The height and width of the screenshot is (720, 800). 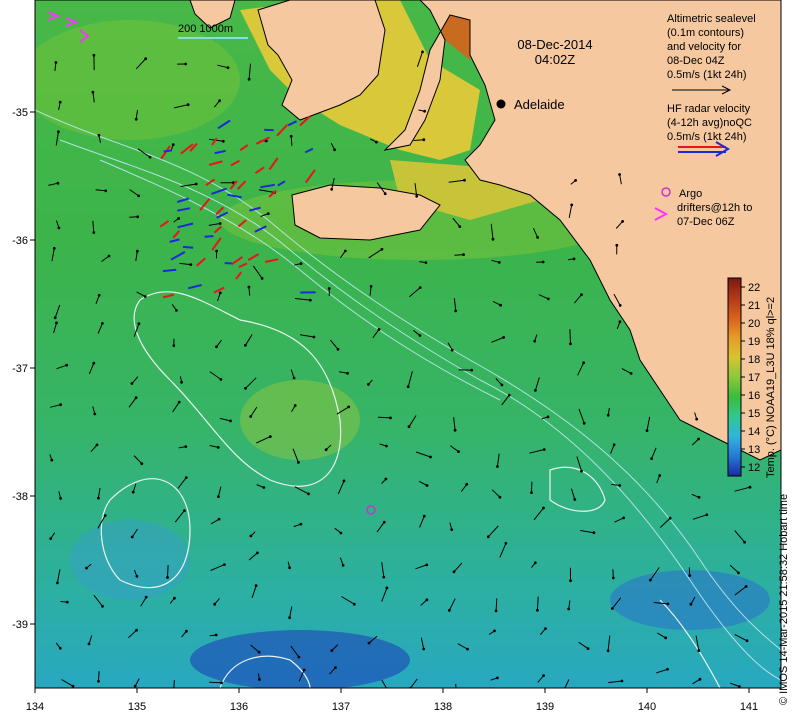 What do you see at coordinates (35, 707) in the screenshot?
I see `lon-tick-label: 134` at bounding box center [35, 707].